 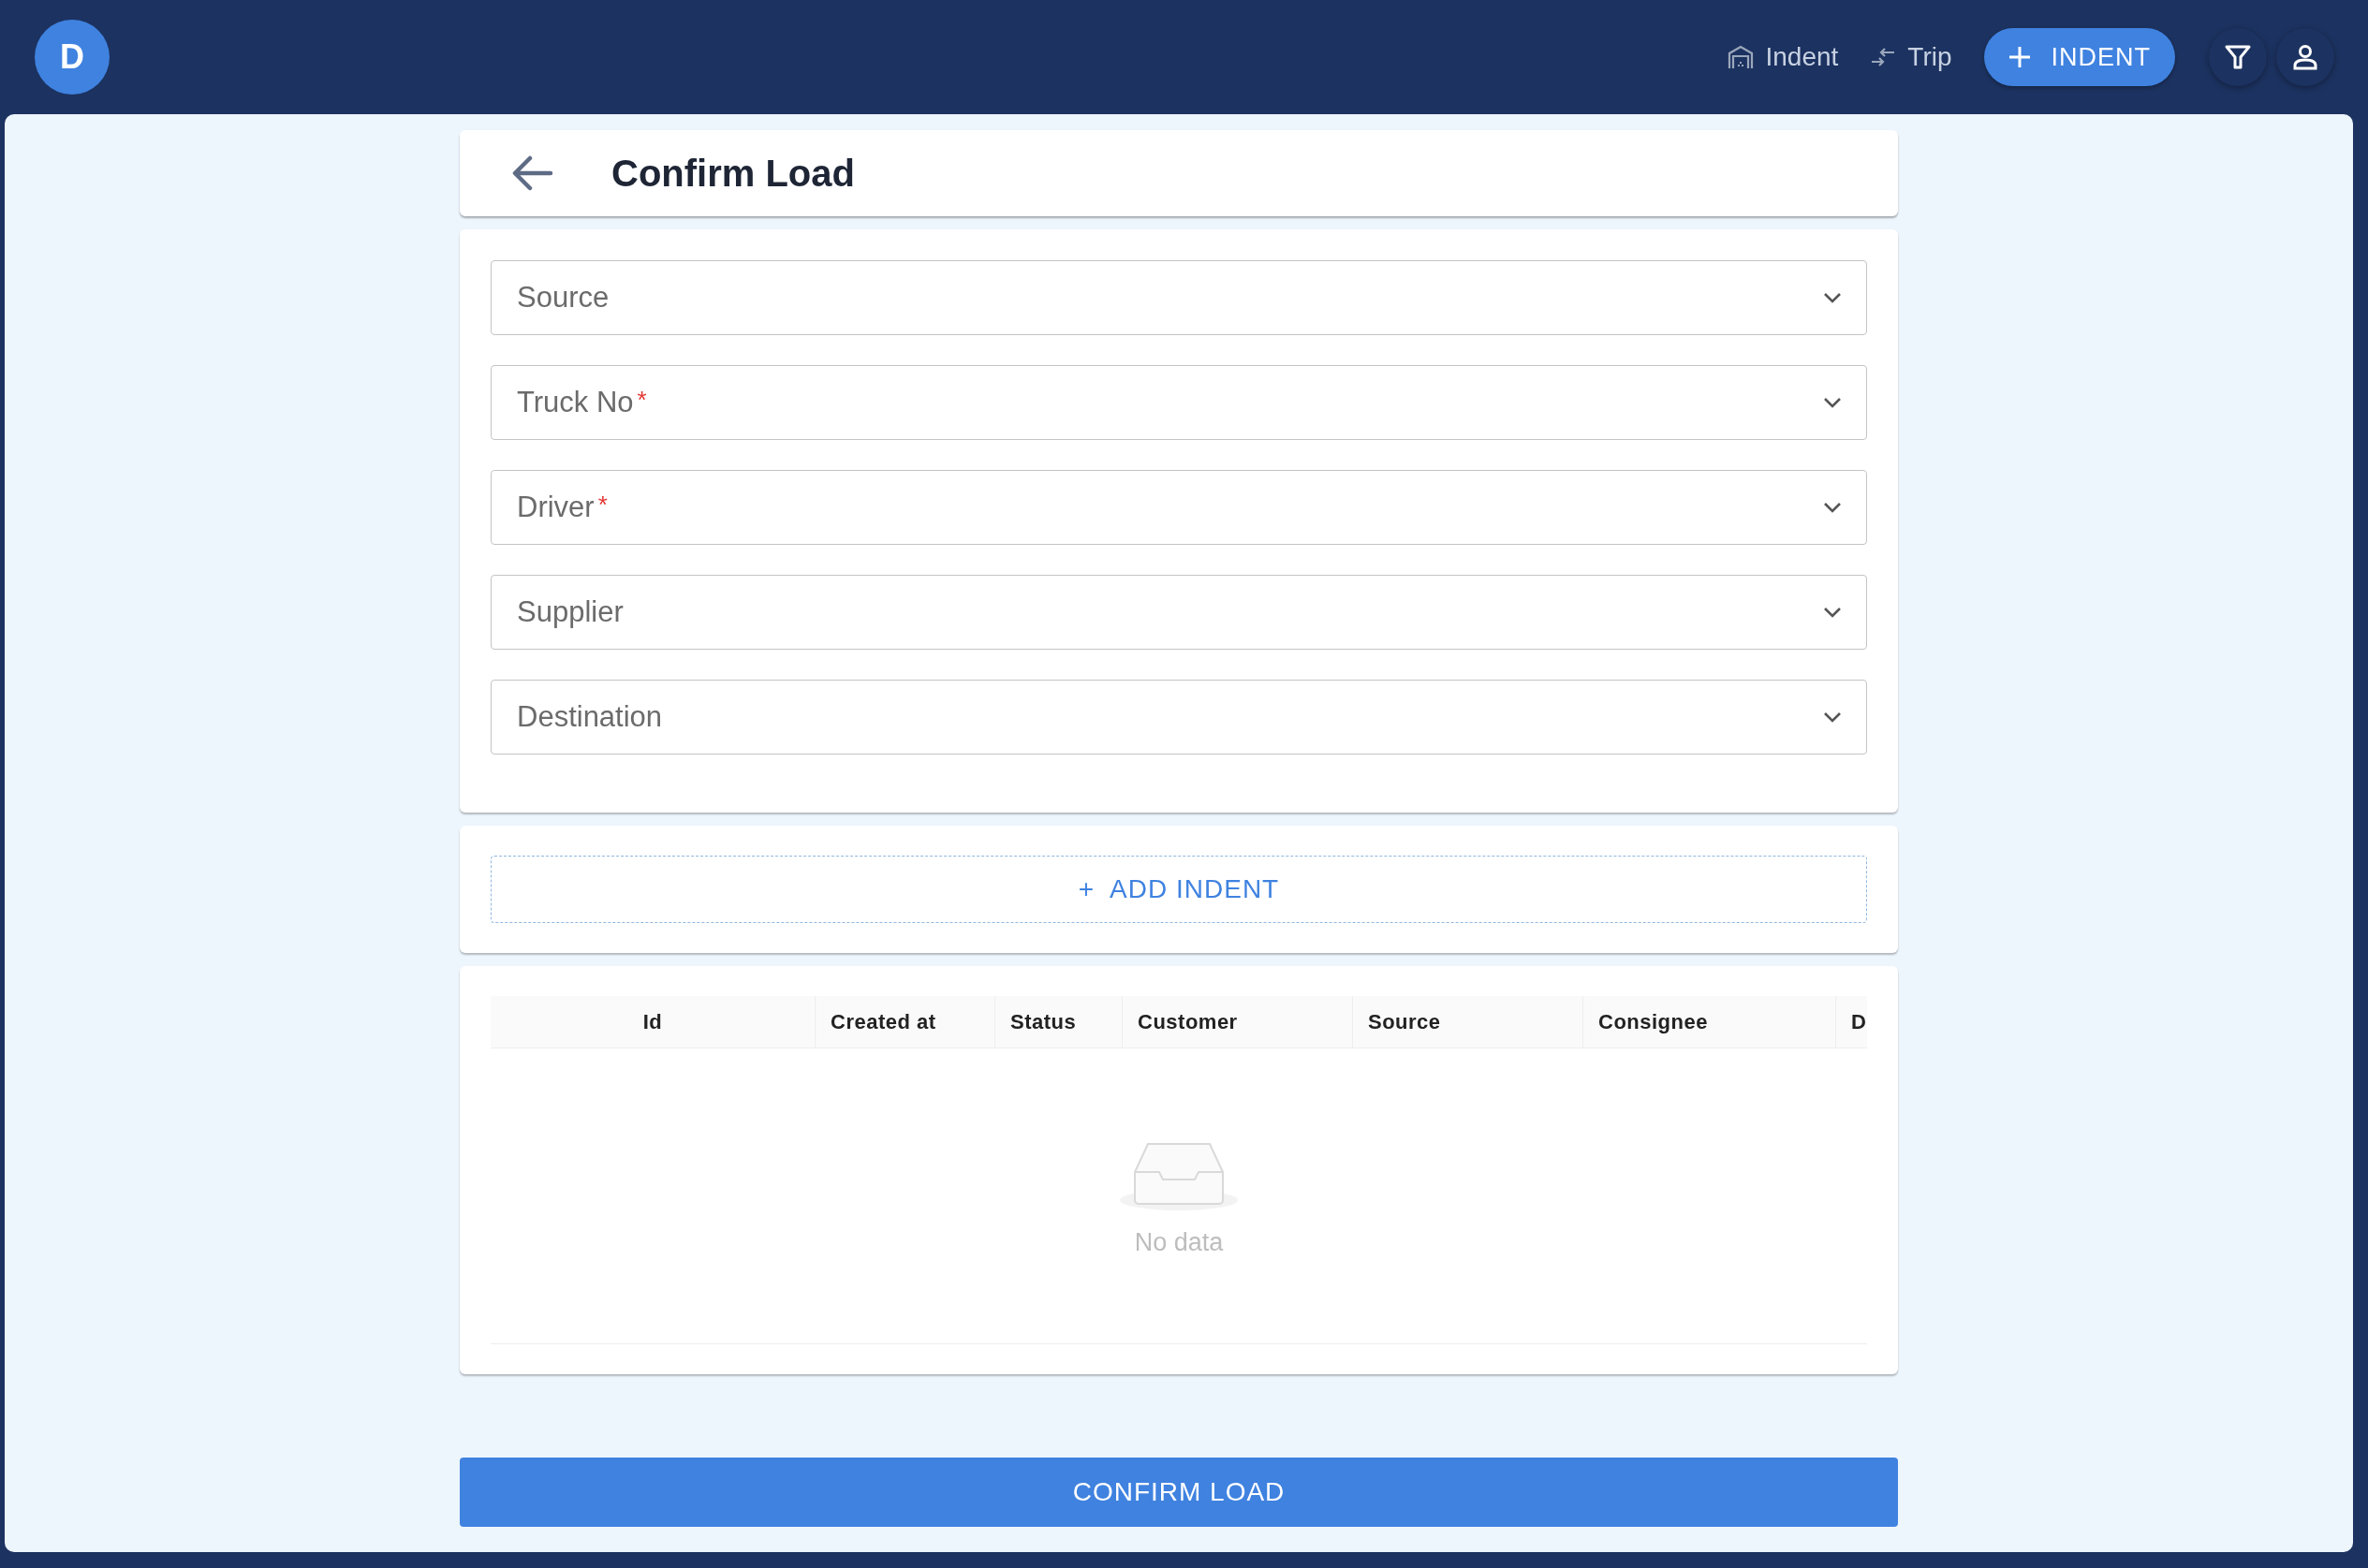 I want to click on field-label: Driver*, so click(x=563, y=508).